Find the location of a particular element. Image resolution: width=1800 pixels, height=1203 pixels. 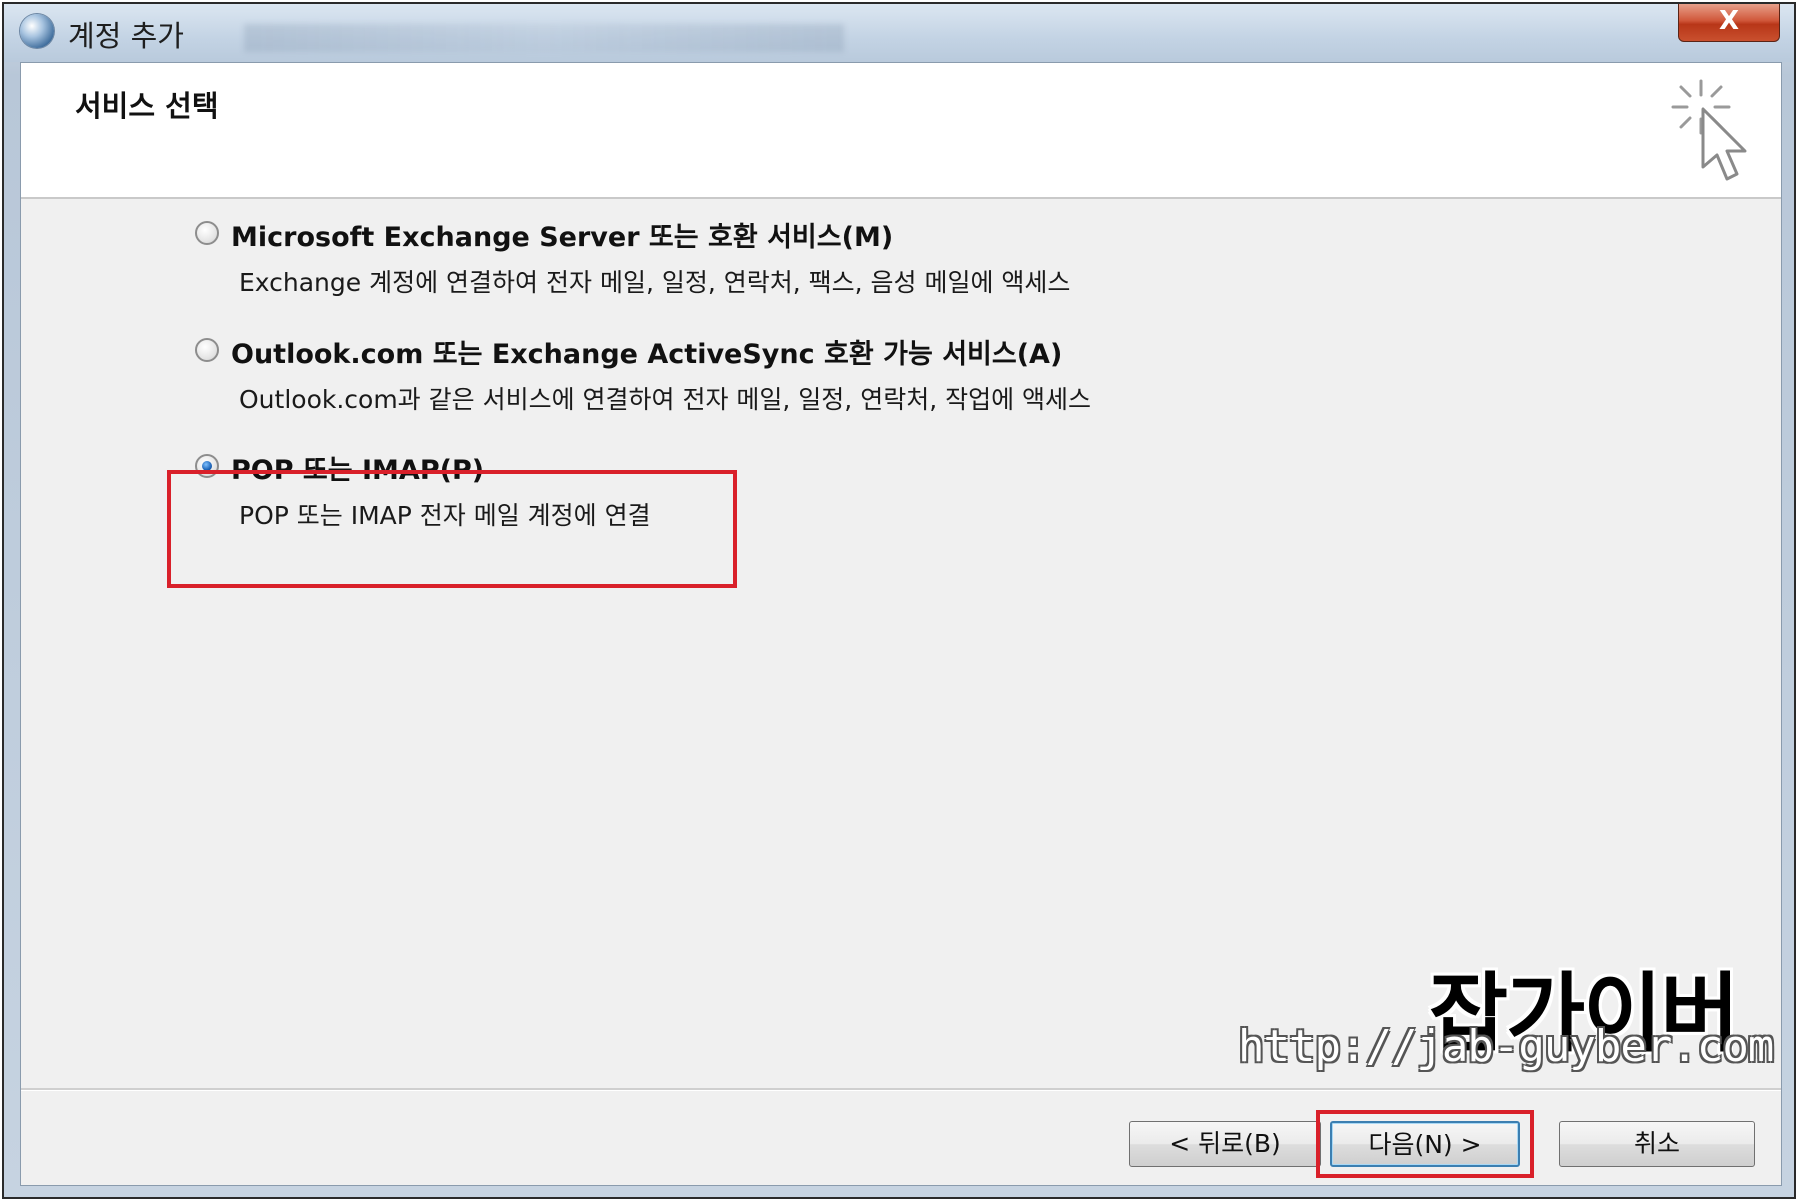

cancel-button: 취소 is located at coordinates (1657, 1144).